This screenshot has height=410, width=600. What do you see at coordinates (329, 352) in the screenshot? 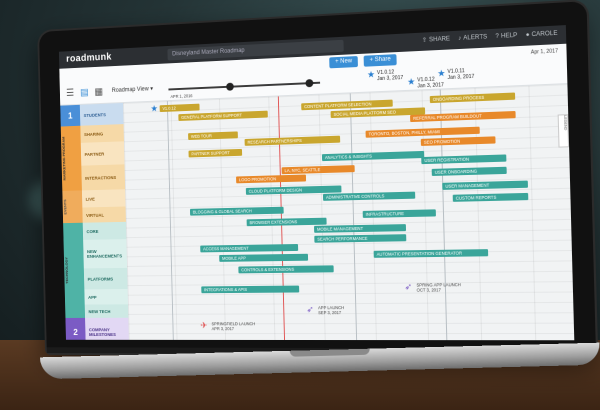
I see `laptop-notch` at bounding box center [329, 352].